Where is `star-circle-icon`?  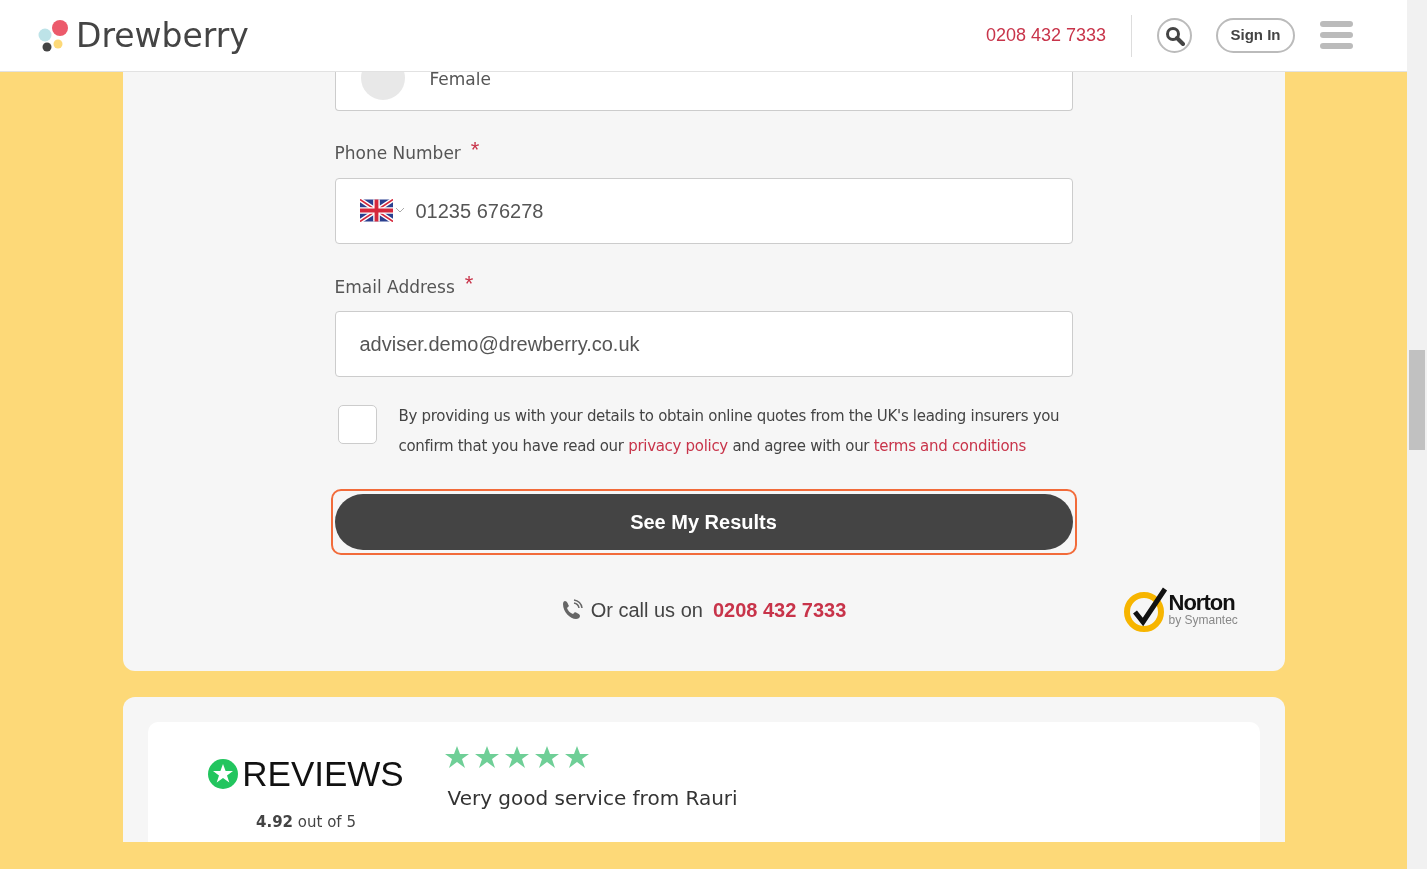 star-circle-icon is located at coordinates (223, 773).